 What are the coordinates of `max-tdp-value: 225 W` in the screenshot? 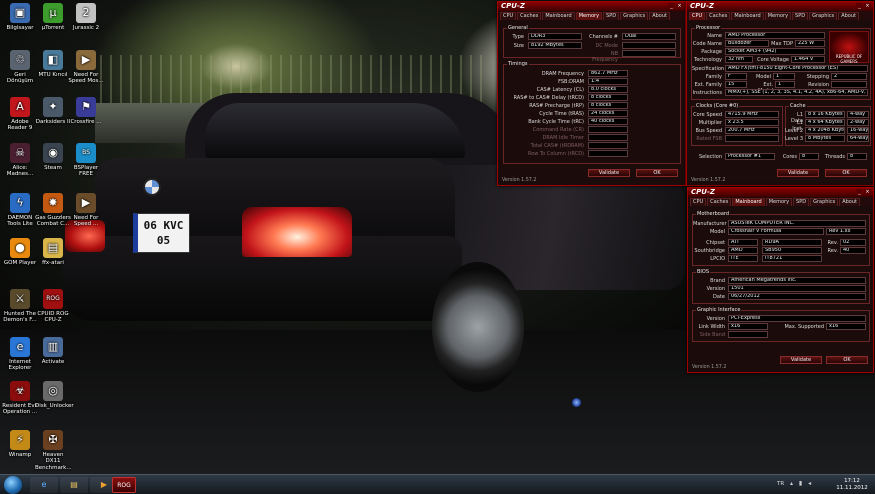 It's located at (810, 43).